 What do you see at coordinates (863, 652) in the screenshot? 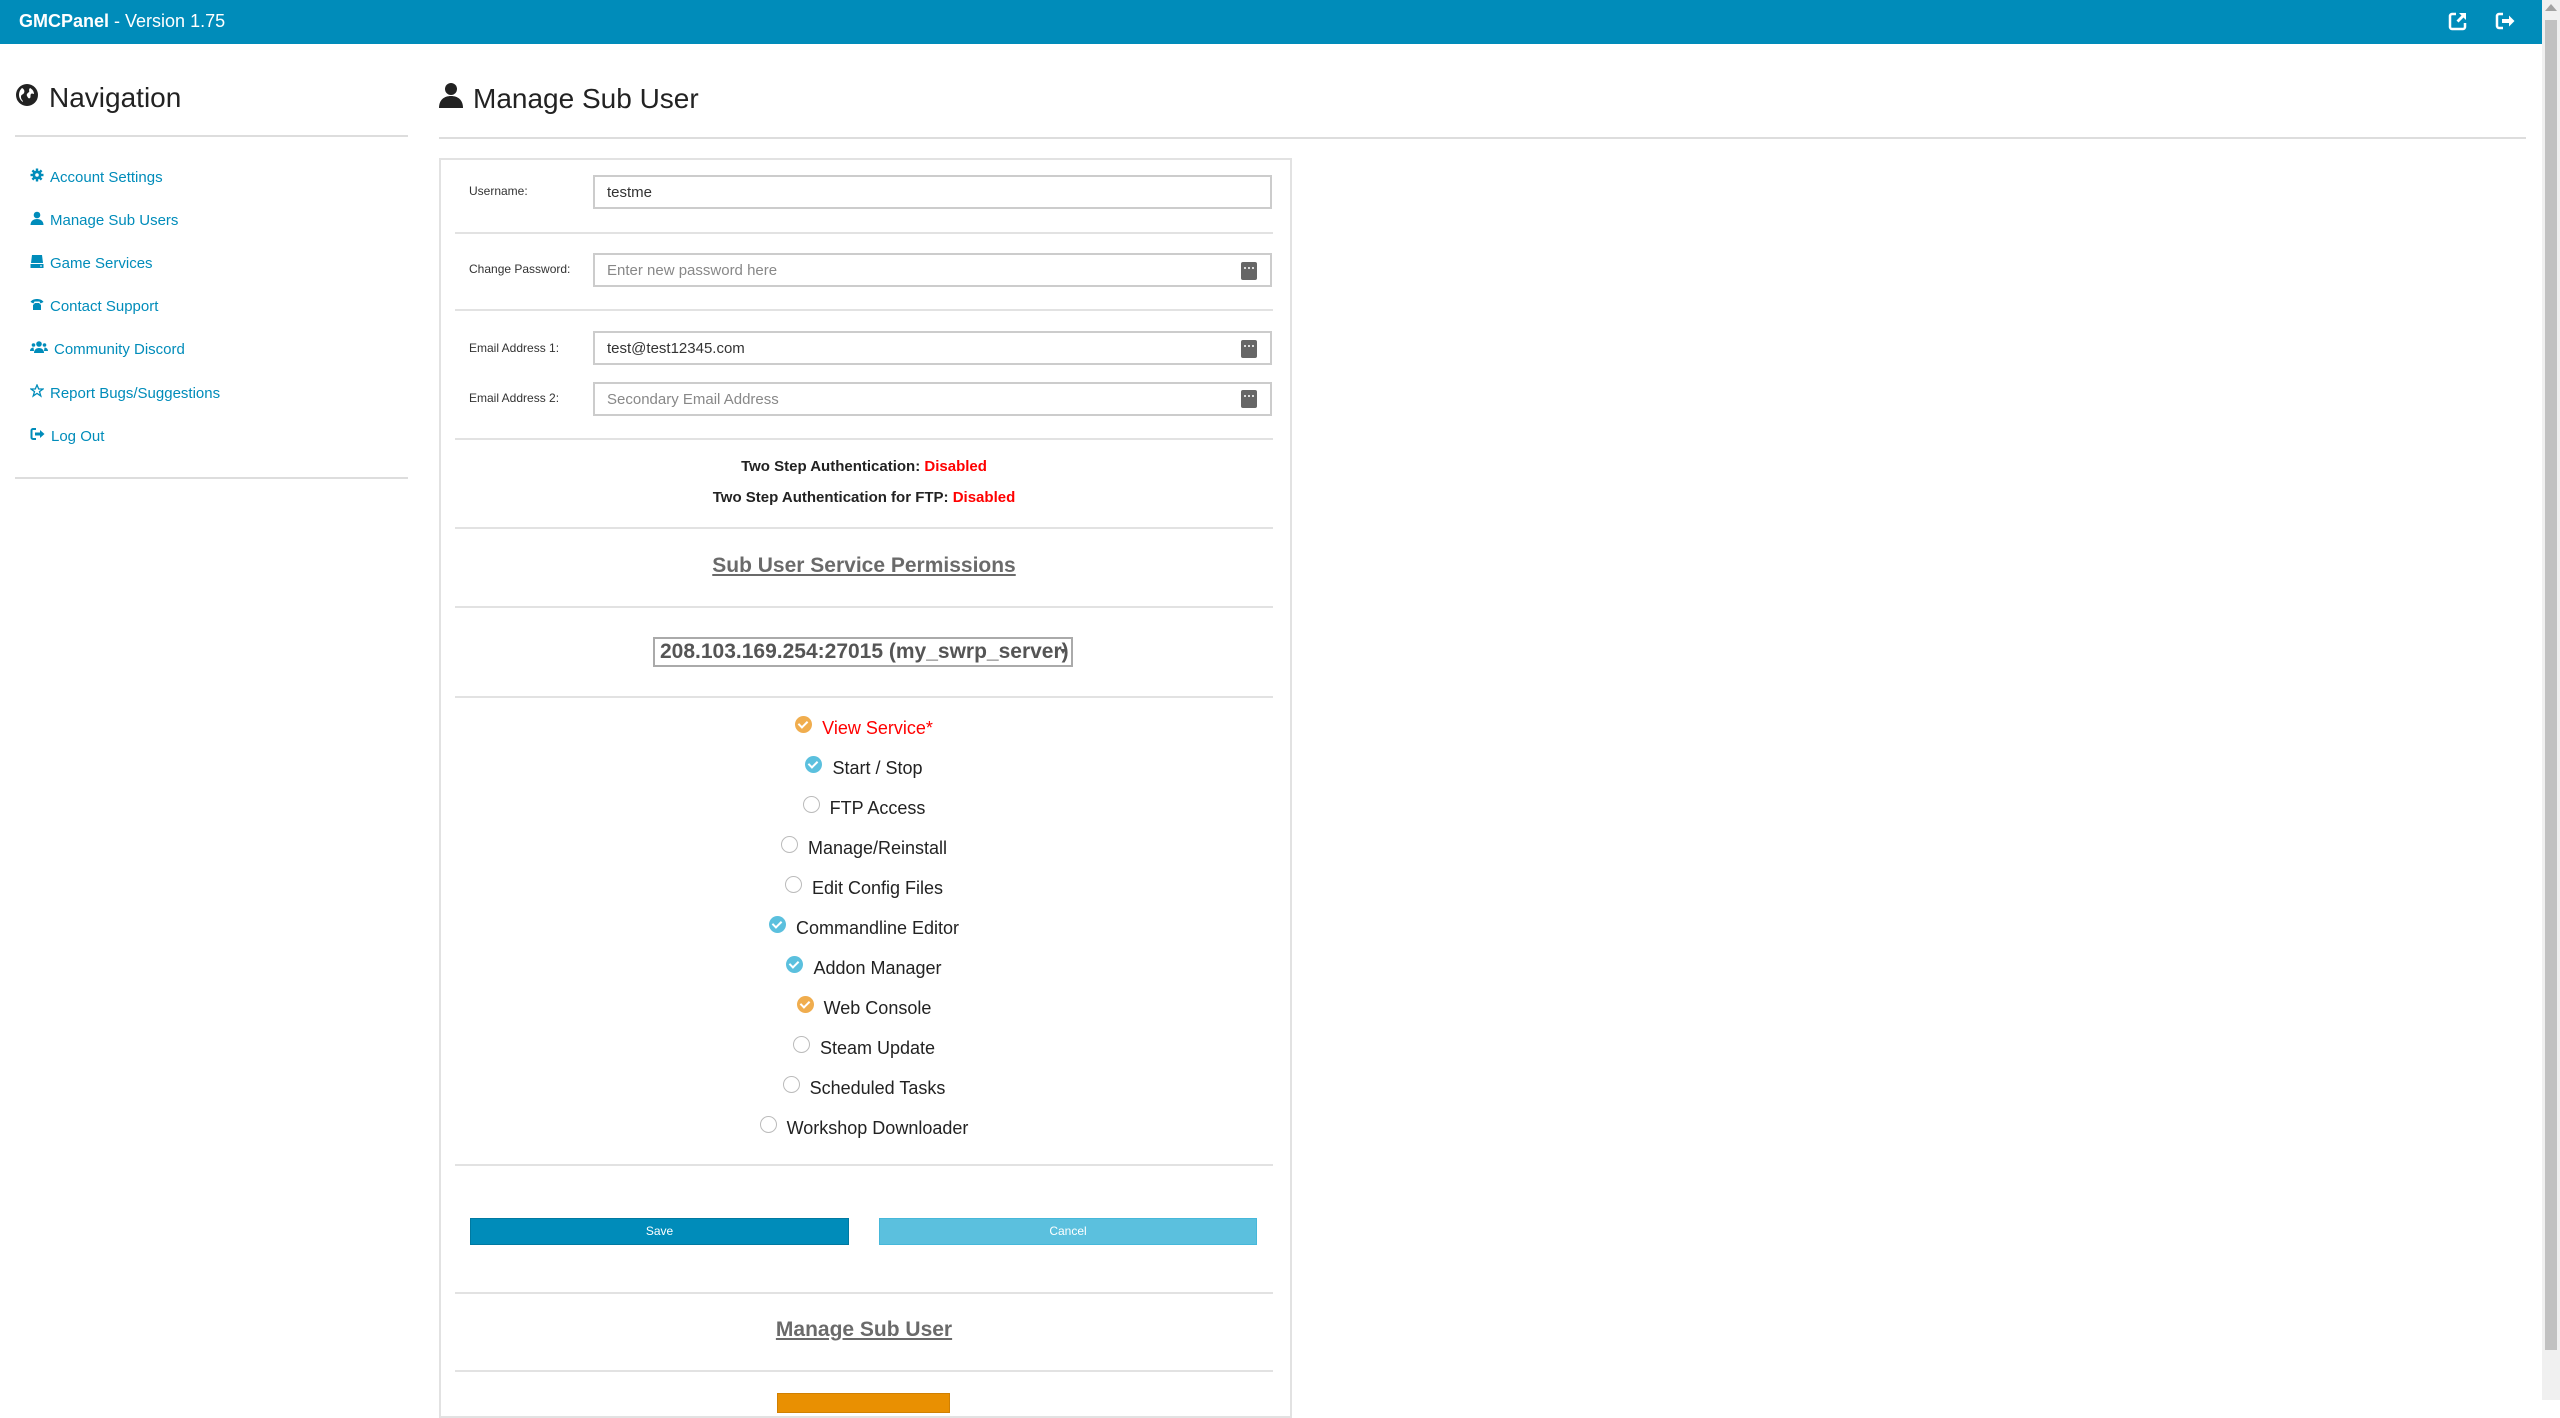
I see `service-select: 208.103.169.254:27015 (my_swrp_server)` at bounding box center [863, 652].